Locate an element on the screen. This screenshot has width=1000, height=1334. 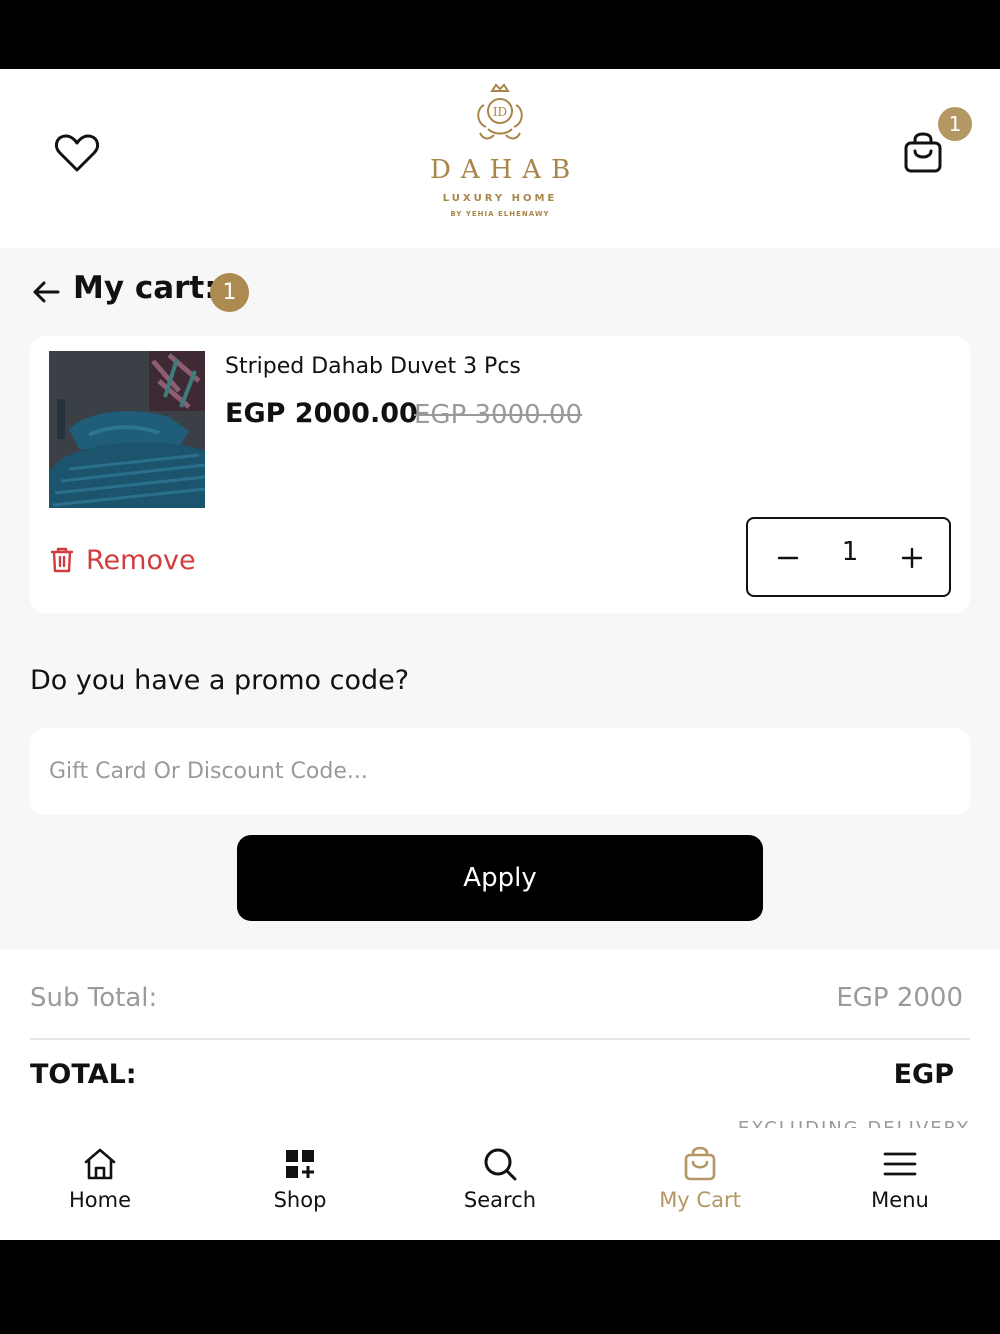
total-value: EGP is located at coordinates (923, 1074).